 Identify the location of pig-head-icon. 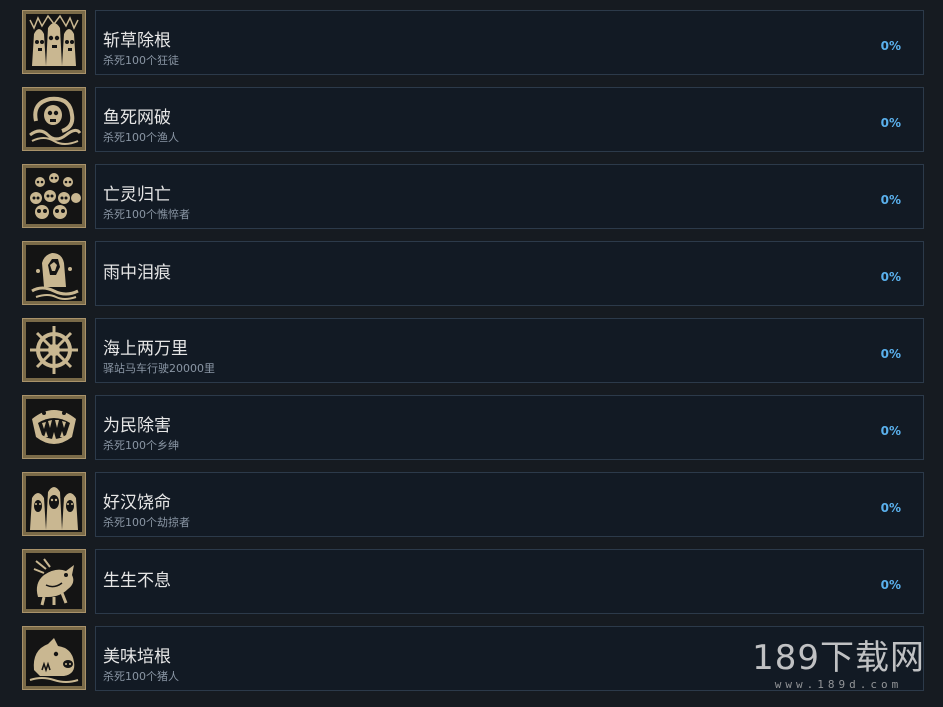
(54, 658).